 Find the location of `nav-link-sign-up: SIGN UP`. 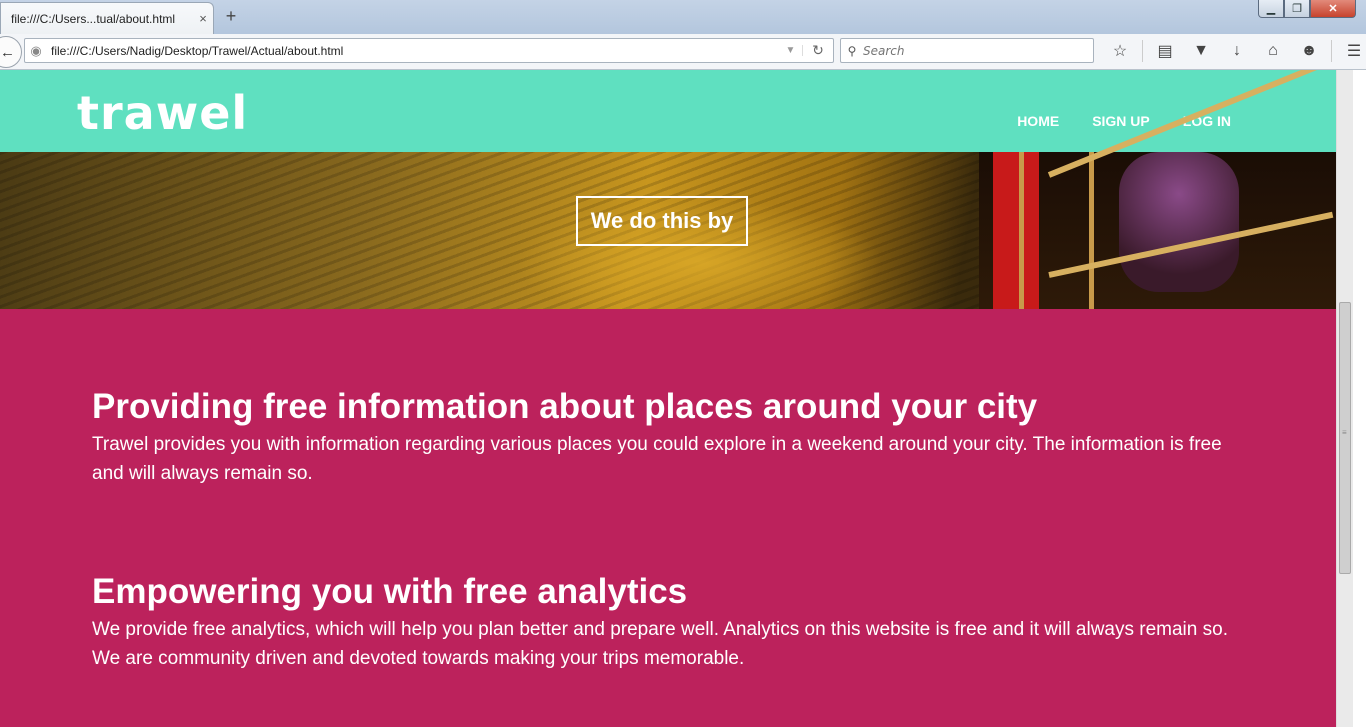

nav-link-sign-up: SIGN UP is located at coordinates (1121, 121).